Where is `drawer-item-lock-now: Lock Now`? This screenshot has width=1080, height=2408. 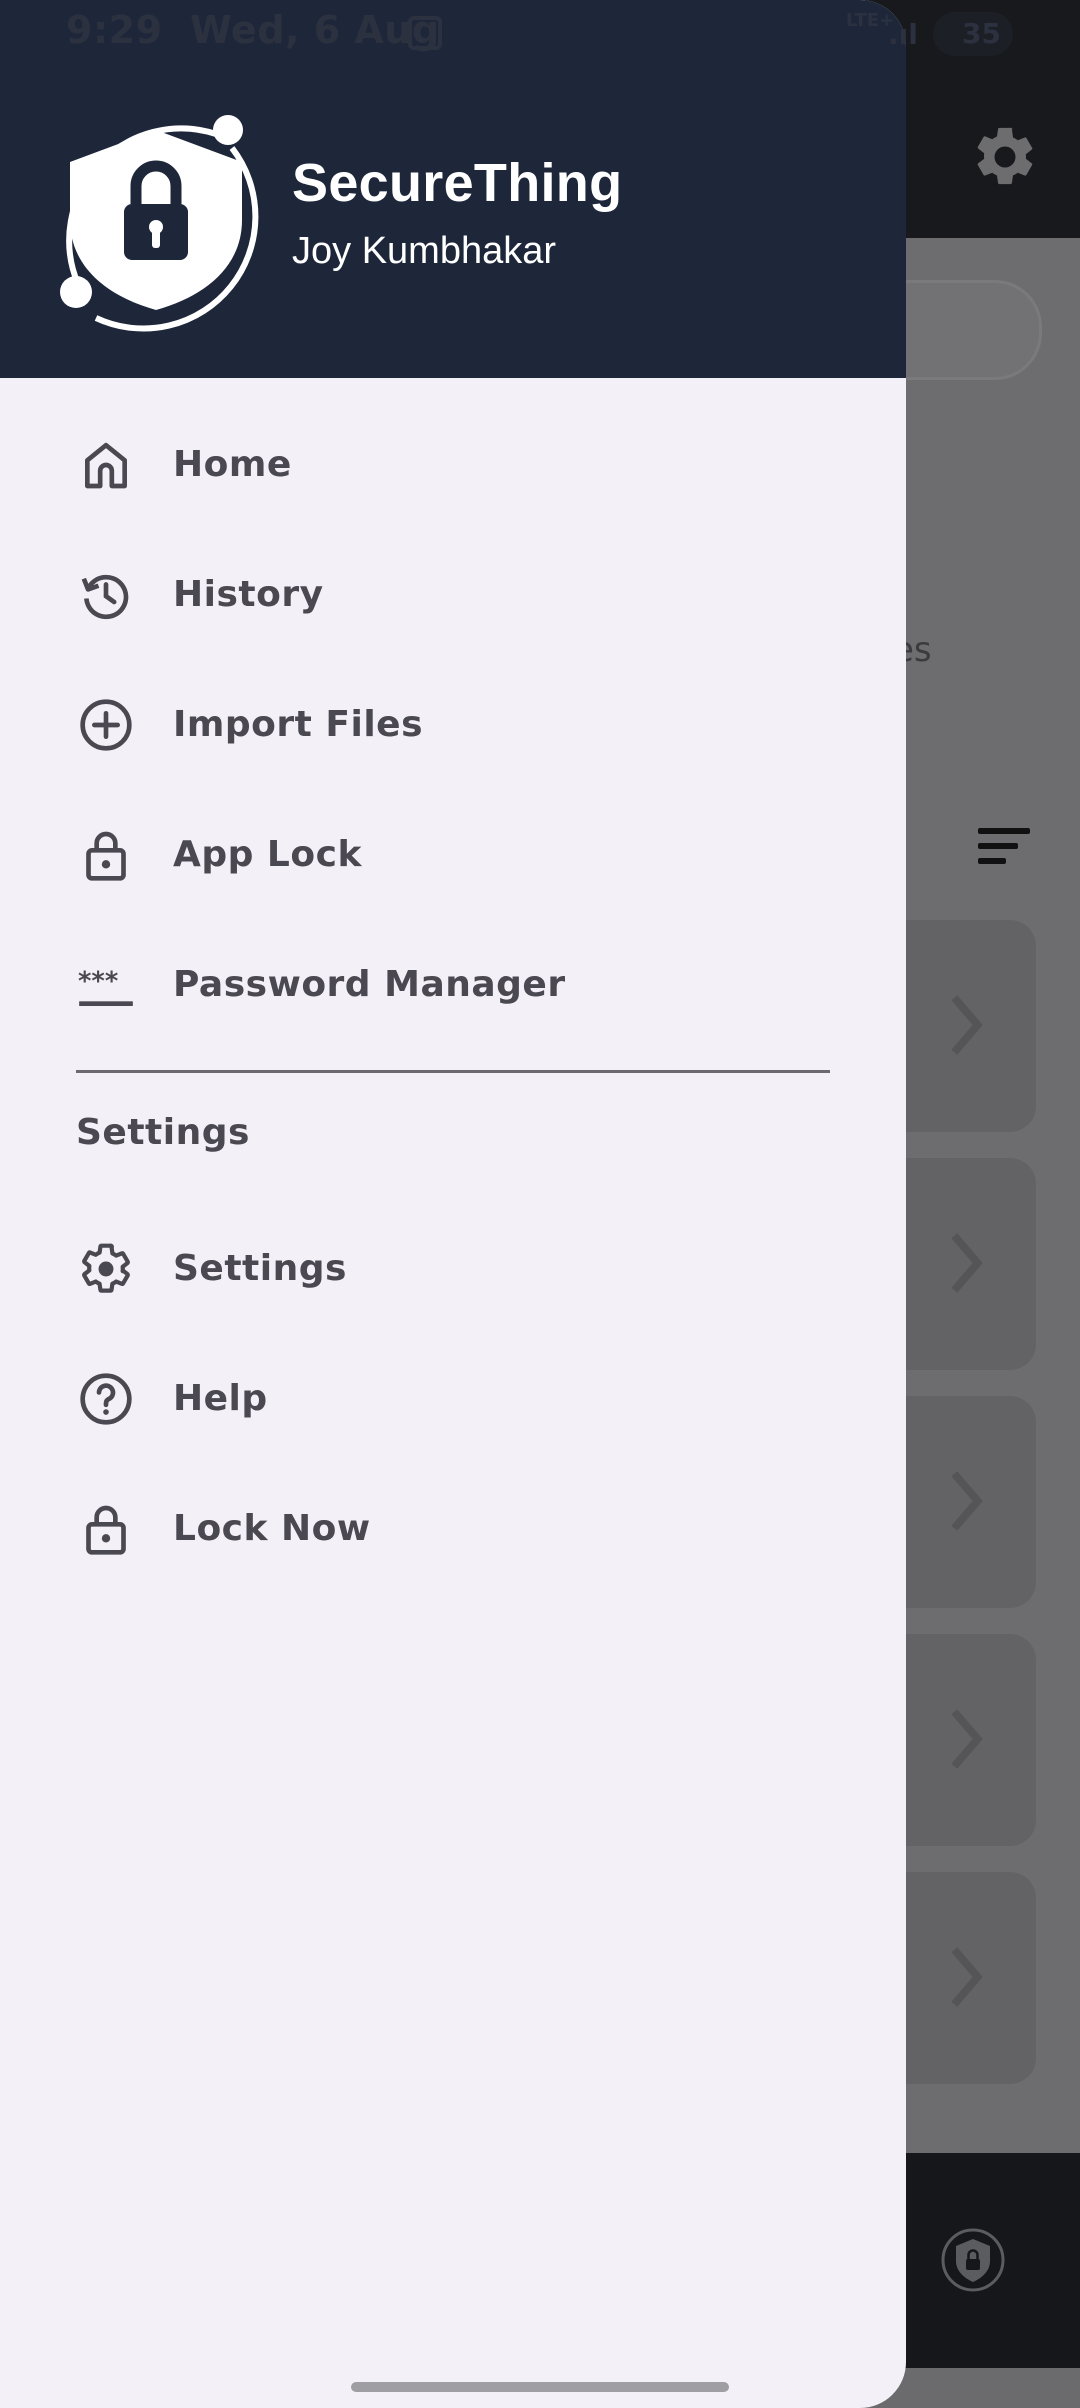
drawer-item-lock-now: Lock Now is located at coordinates (453, 1529).